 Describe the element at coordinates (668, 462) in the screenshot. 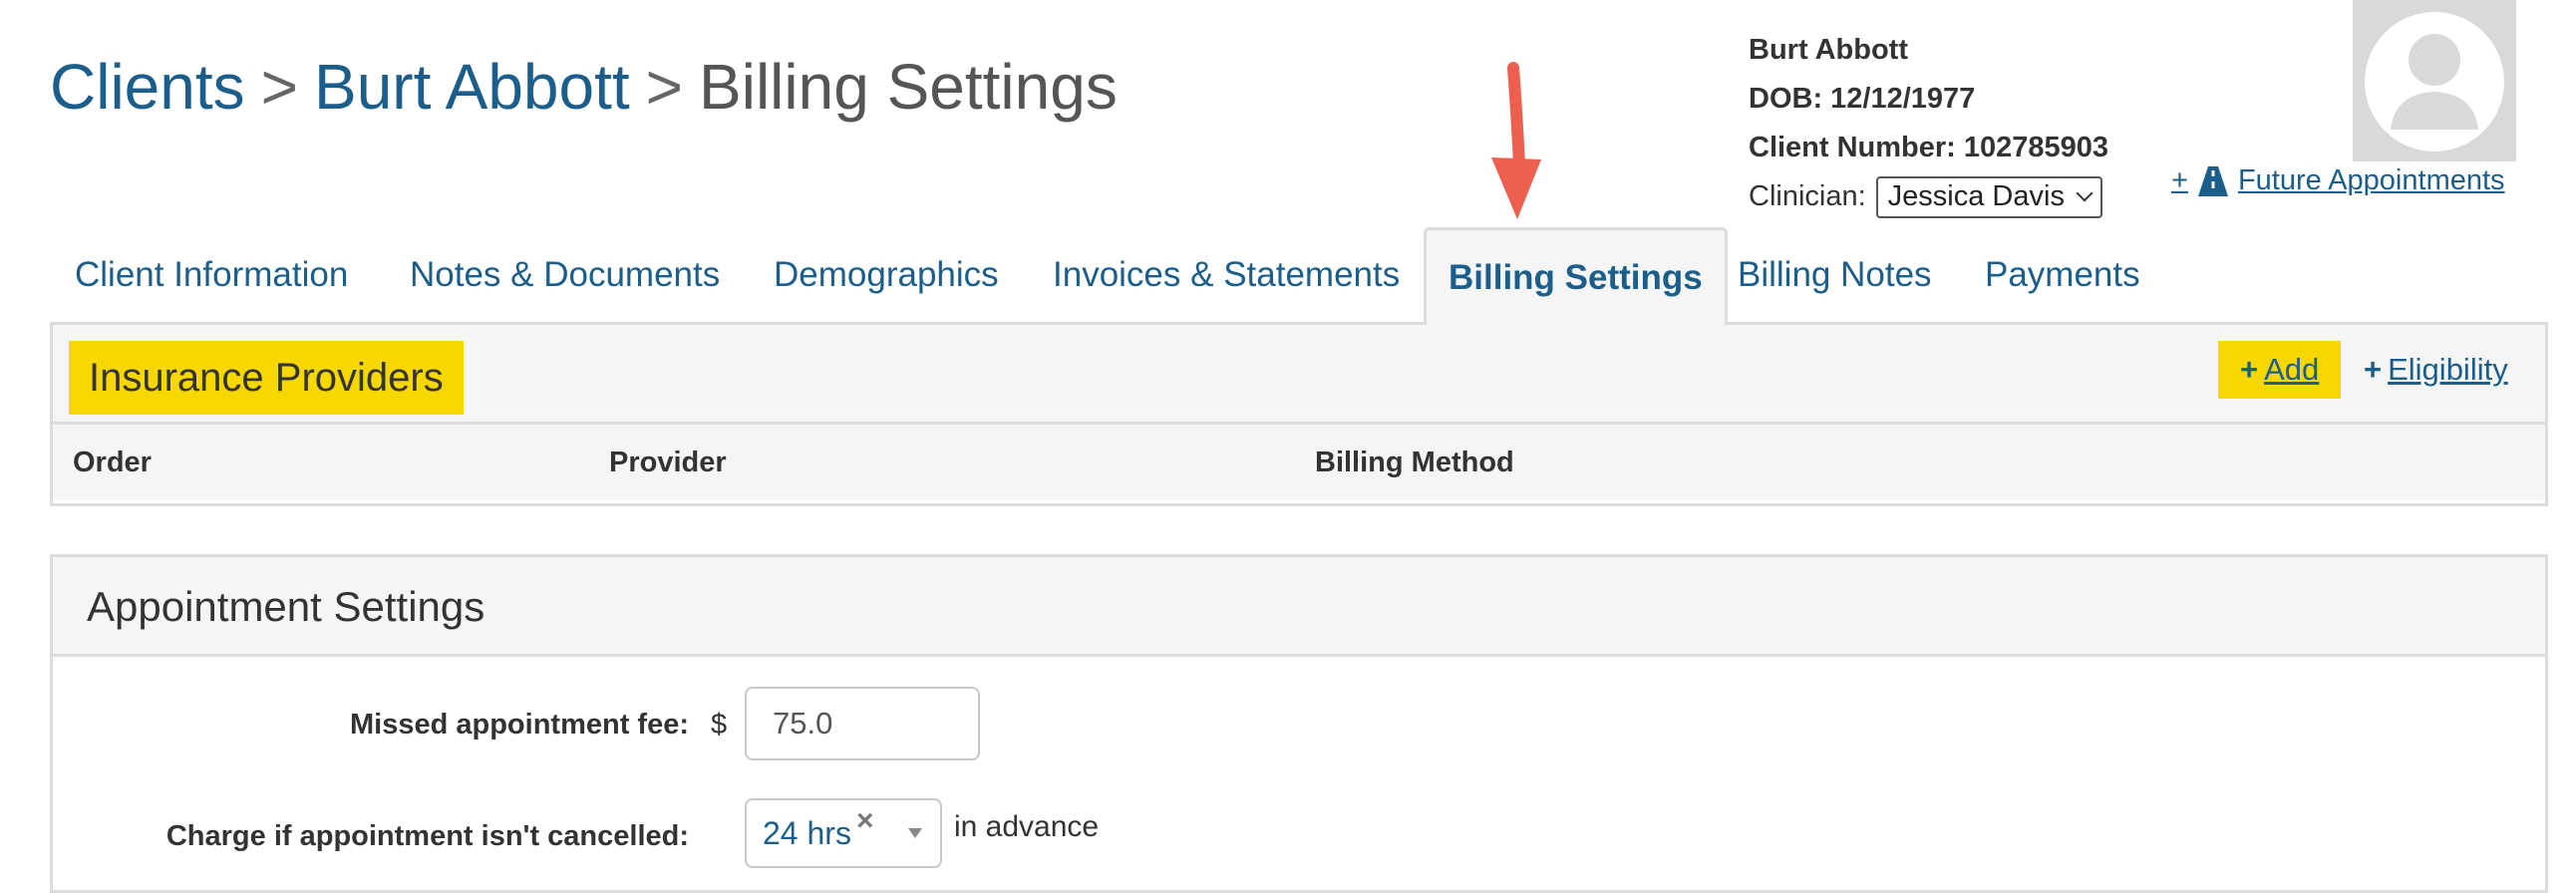

I see `column-header-provider: Provider` at that location.